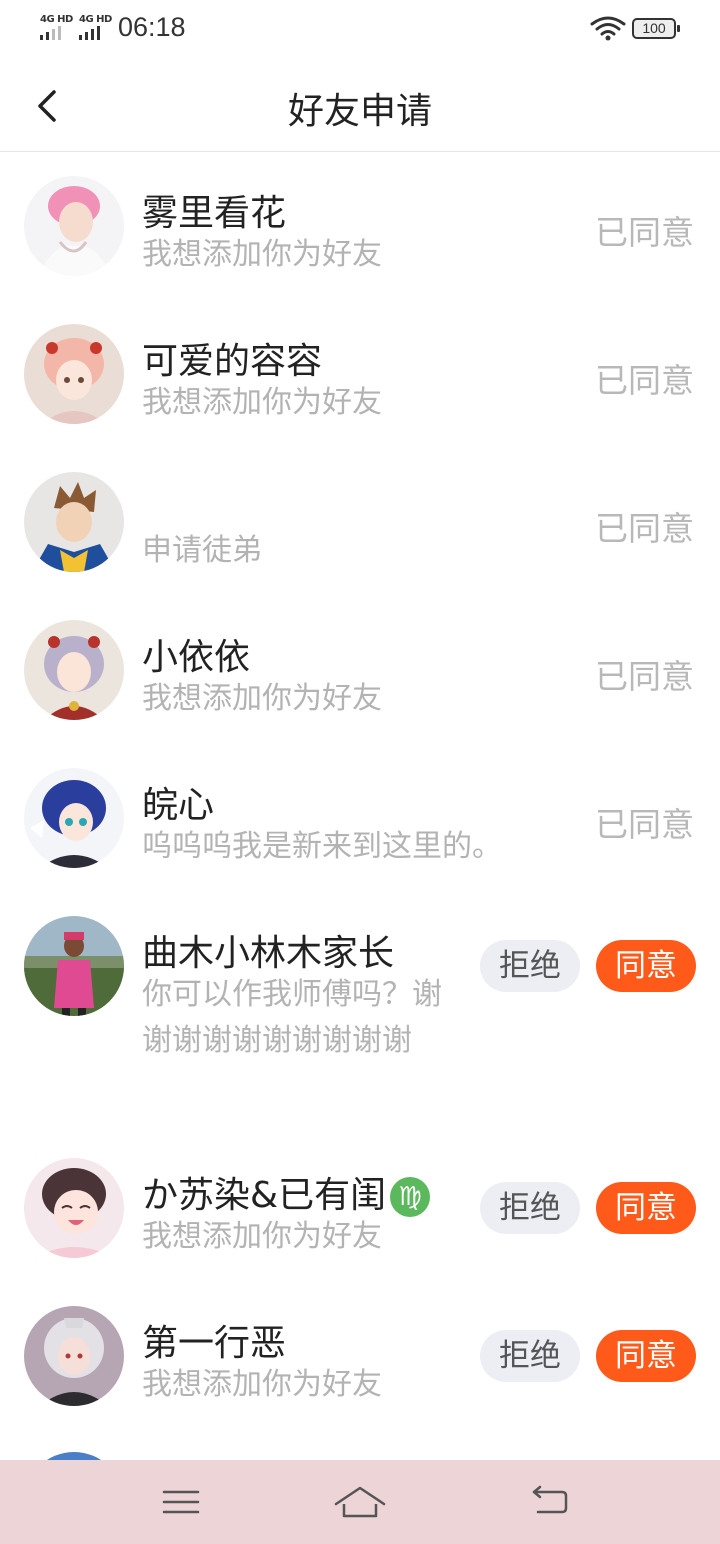  What do you see at coordinates (360, 236) in the screenshot?
I see `friend-request-item: 雾里看花 我想添加你为好友 已同意` at bounding box center [360, 236].